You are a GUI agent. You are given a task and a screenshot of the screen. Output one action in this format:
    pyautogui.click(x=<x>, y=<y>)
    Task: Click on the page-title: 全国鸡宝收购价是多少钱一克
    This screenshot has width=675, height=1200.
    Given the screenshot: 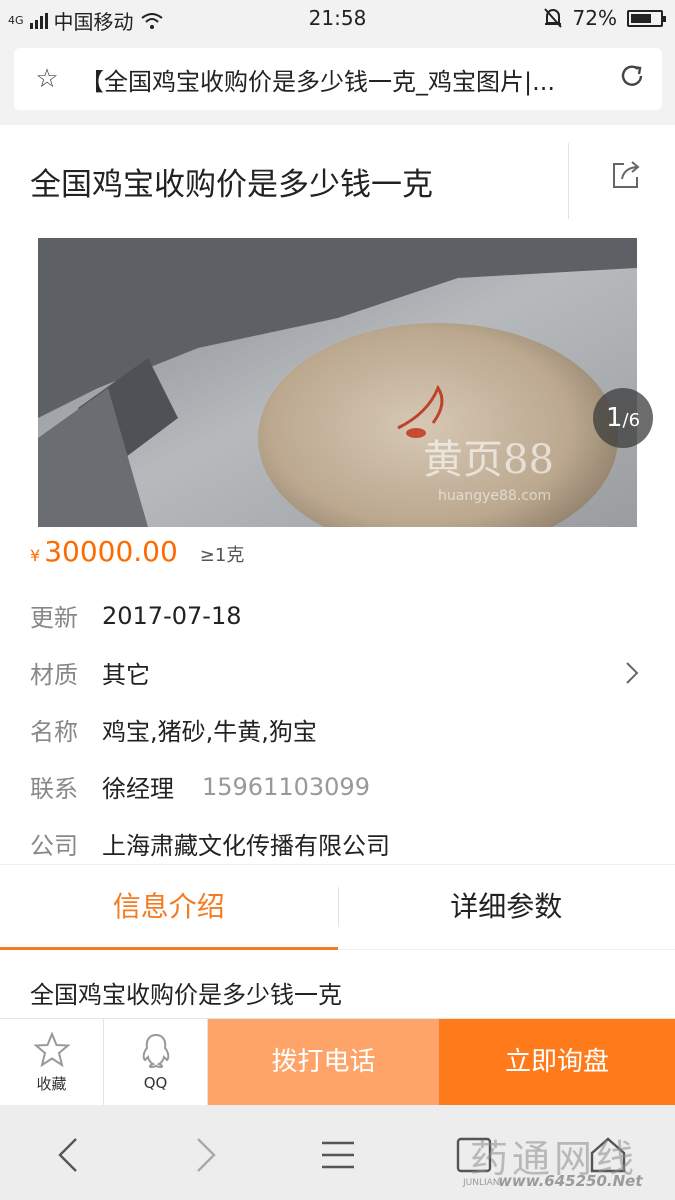 What is the action you would take?
    pyautogui.click(x=231, y=185)
    